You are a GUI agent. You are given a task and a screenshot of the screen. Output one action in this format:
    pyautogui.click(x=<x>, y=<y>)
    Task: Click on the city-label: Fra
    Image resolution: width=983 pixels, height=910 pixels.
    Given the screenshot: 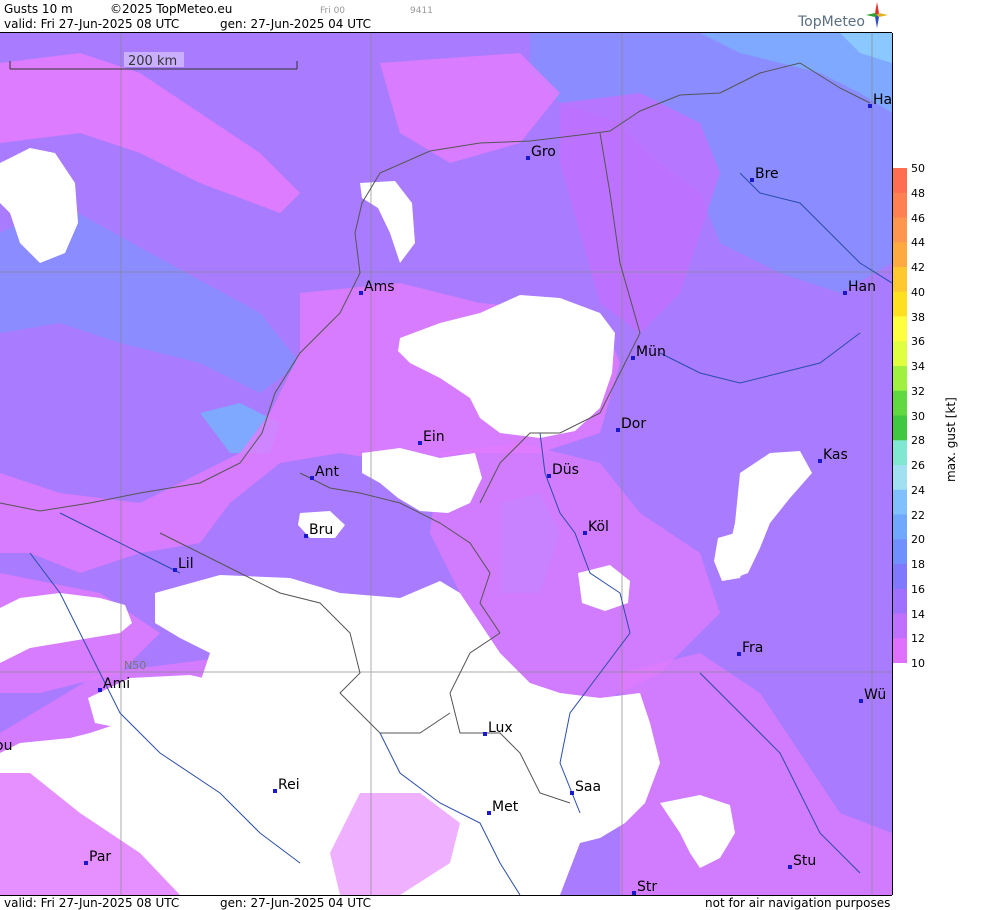 What is the action you would take?
    pyautogui.click(x=752, y=648)
    